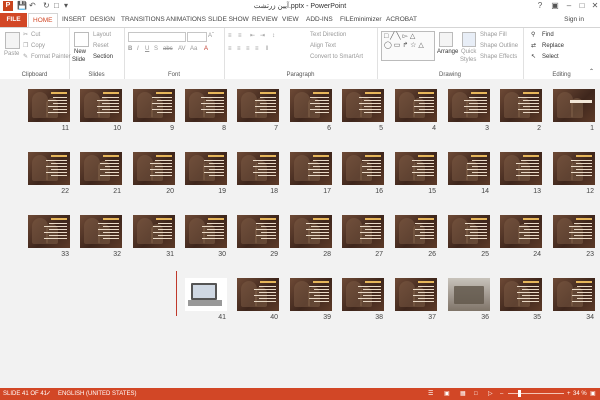  What do you see at coordinates (574, 19) in the screenshot?
I see `sign-in-link: Sign in` at bounding box center [574, 19].